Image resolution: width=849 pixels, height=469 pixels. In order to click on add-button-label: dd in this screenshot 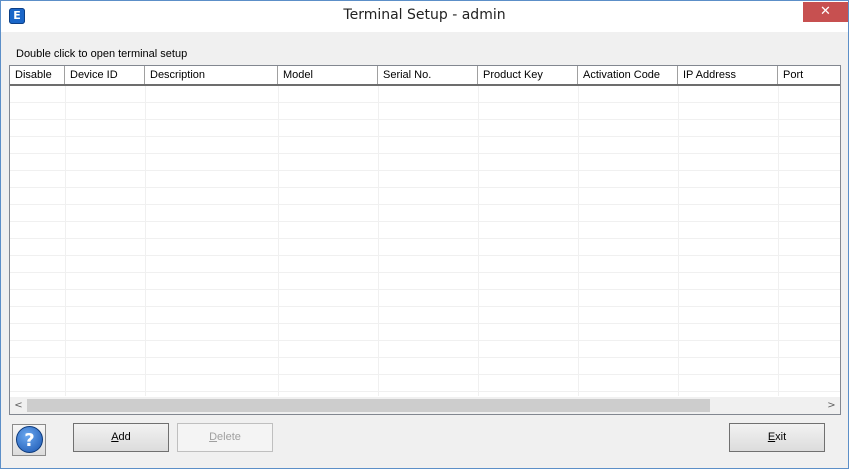, I will do `click(124, 437)`.